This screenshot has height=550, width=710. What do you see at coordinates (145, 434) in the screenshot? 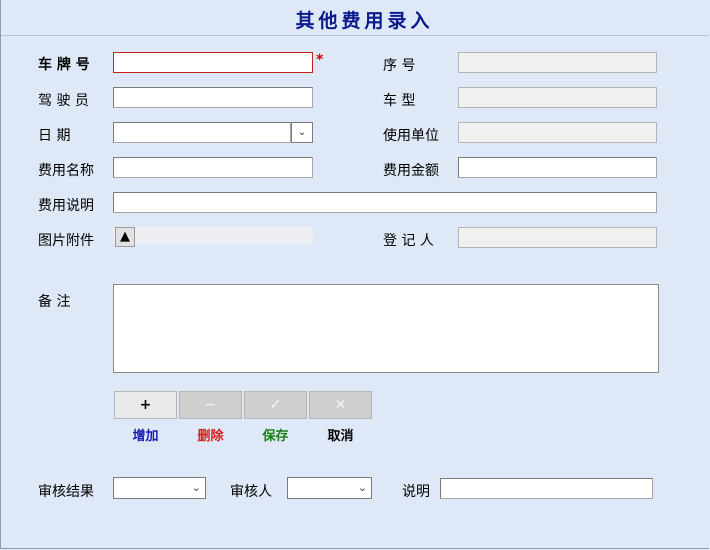
I see `add-label: 增加` at bounding box center [145, 434].